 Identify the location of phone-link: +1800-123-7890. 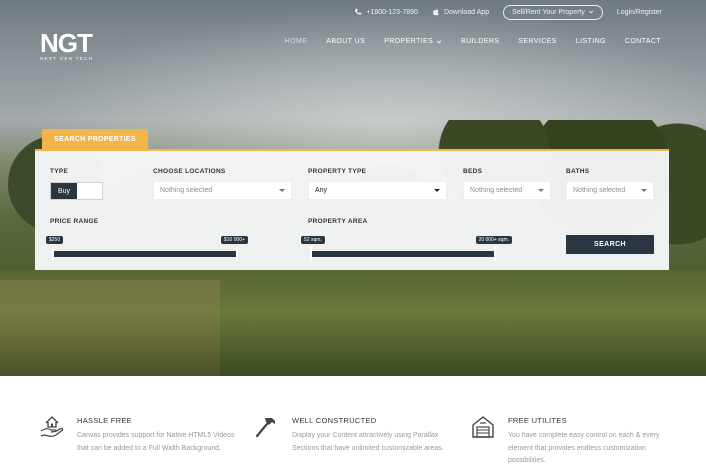
(386, 12).